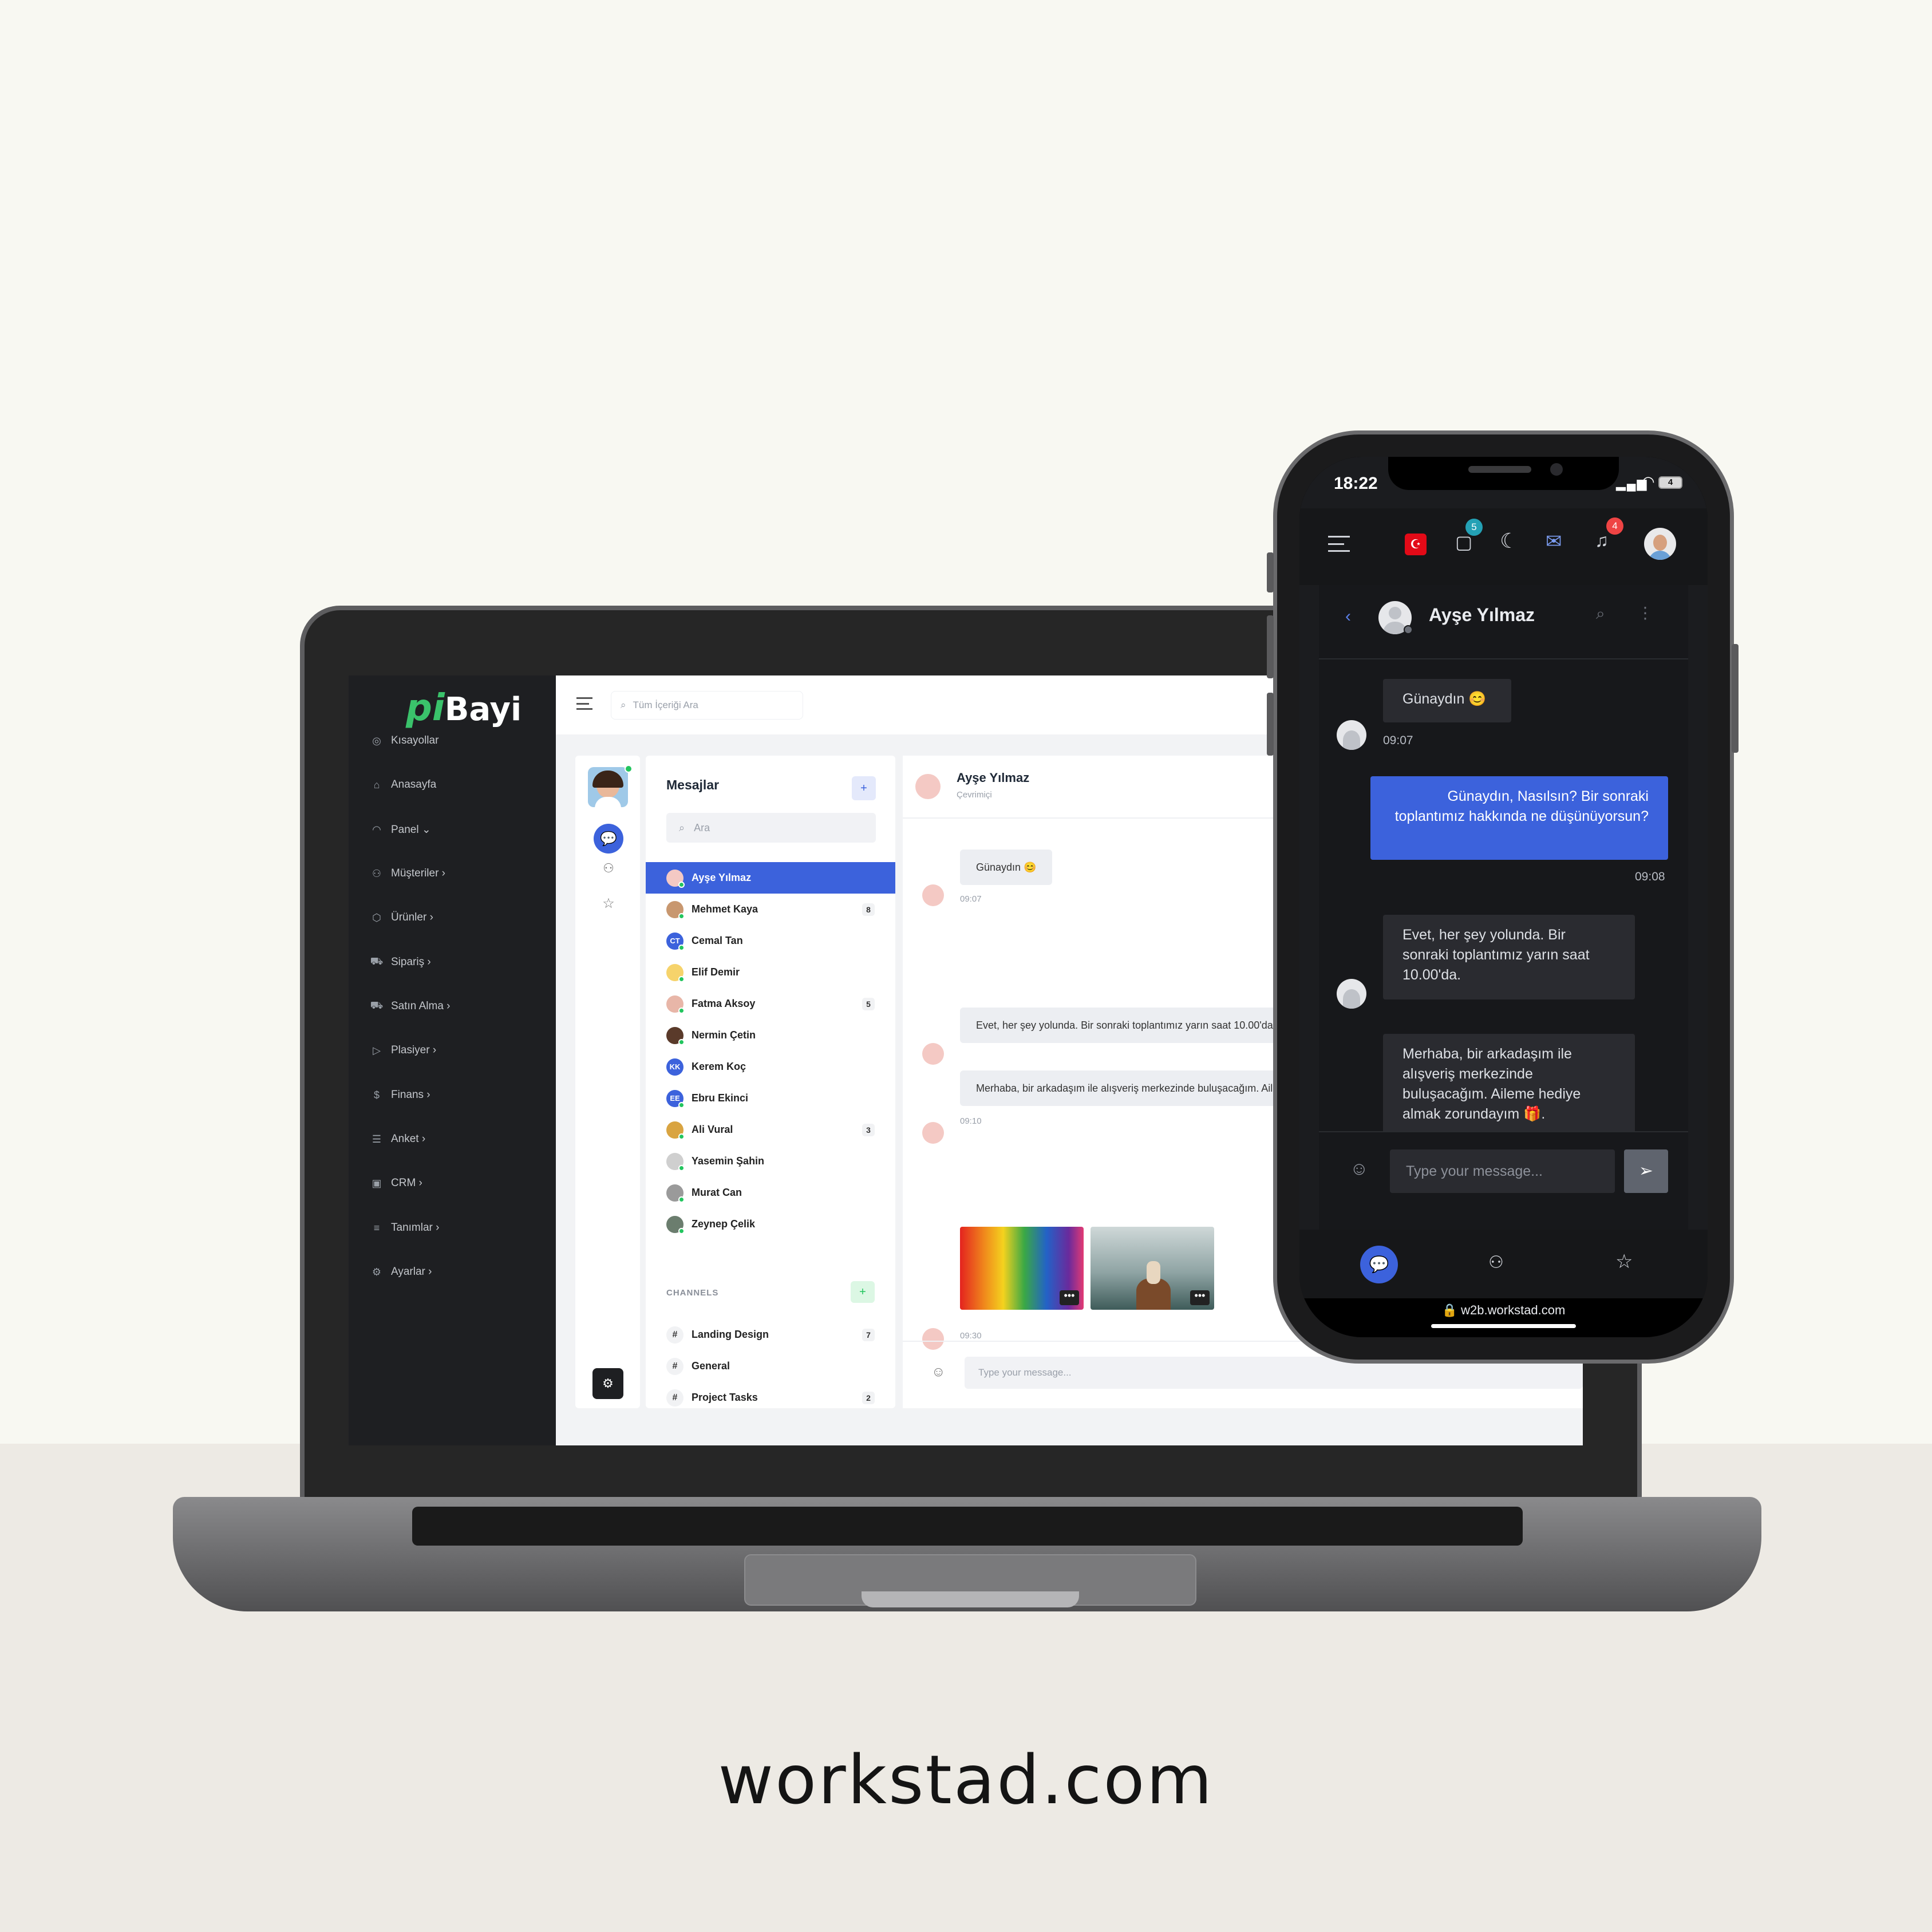  Describe the element at coordinates (400, 1095) in the screenshot. I see `nav-item-finans: $ Finans ›` at that location.